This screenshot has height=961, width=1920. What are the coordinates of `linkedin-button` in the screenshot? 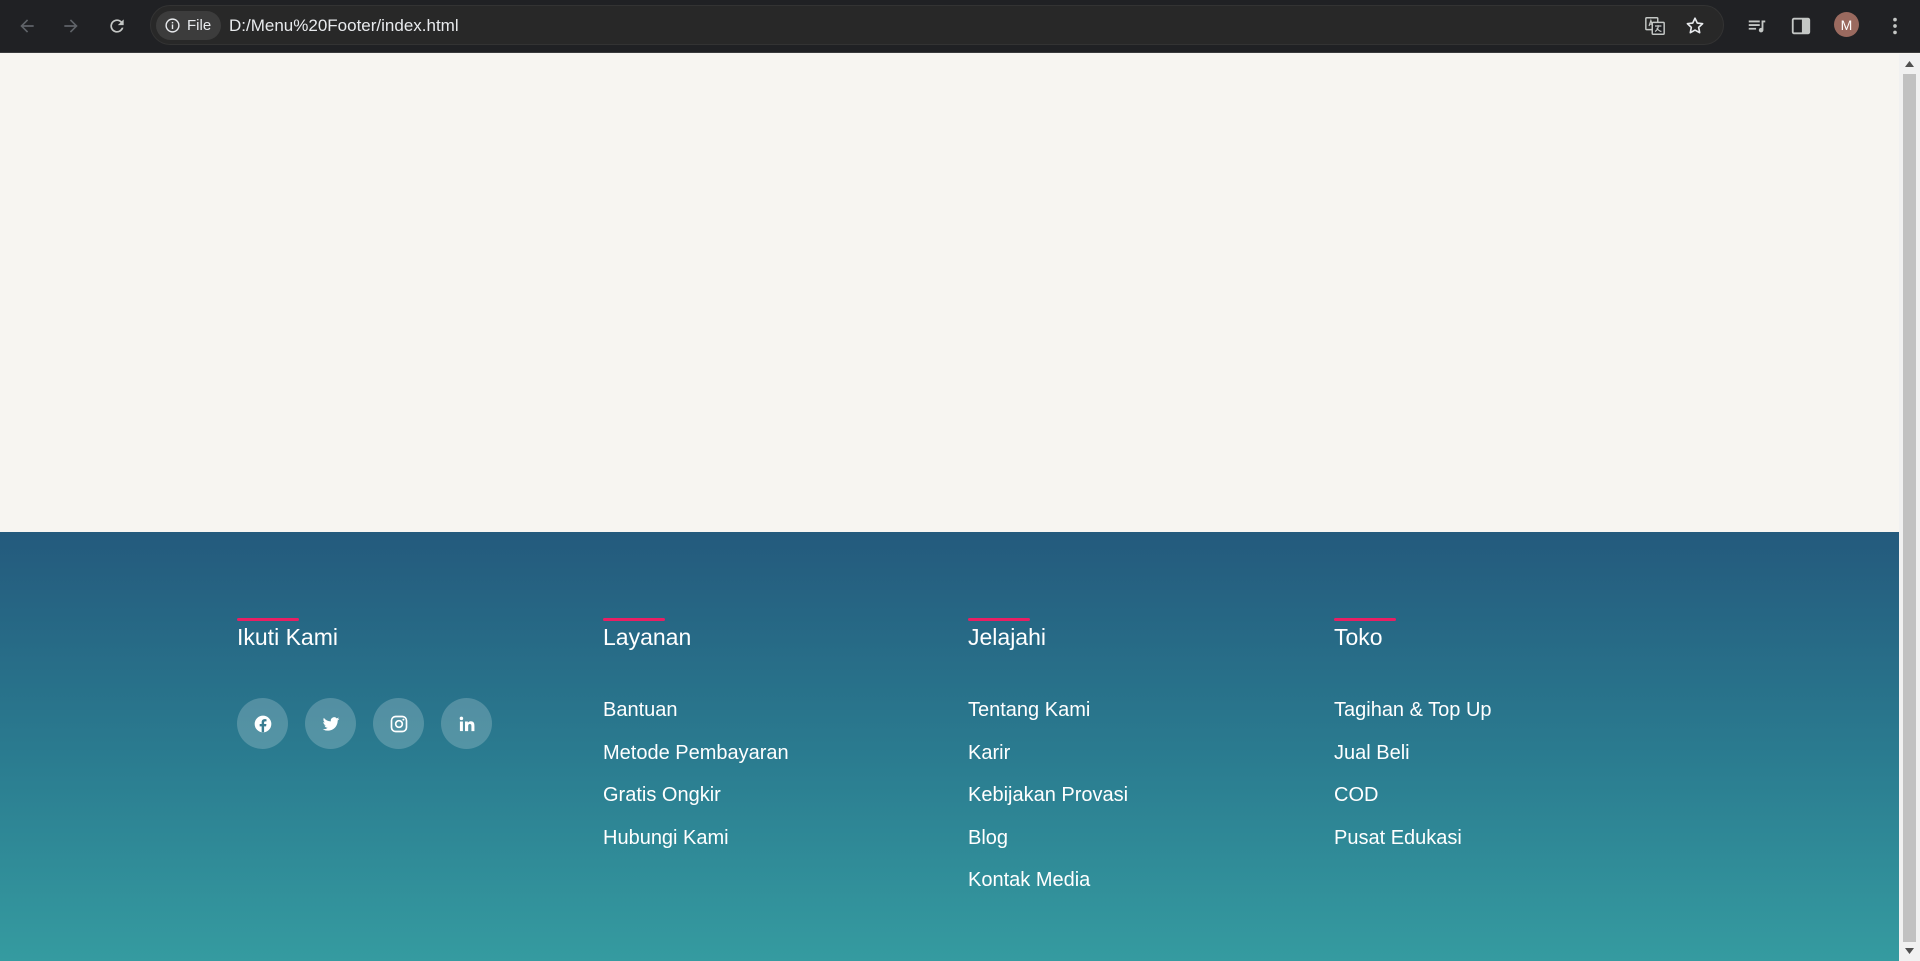 It's located at (466, 723).